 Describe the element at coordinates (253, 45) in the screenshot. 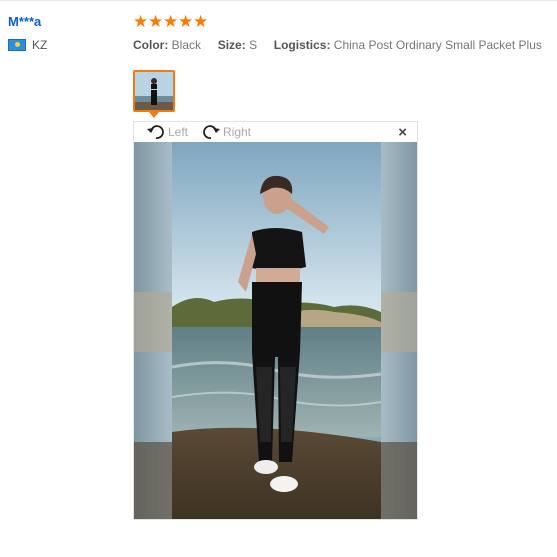

I see `size-value: S` at that location.